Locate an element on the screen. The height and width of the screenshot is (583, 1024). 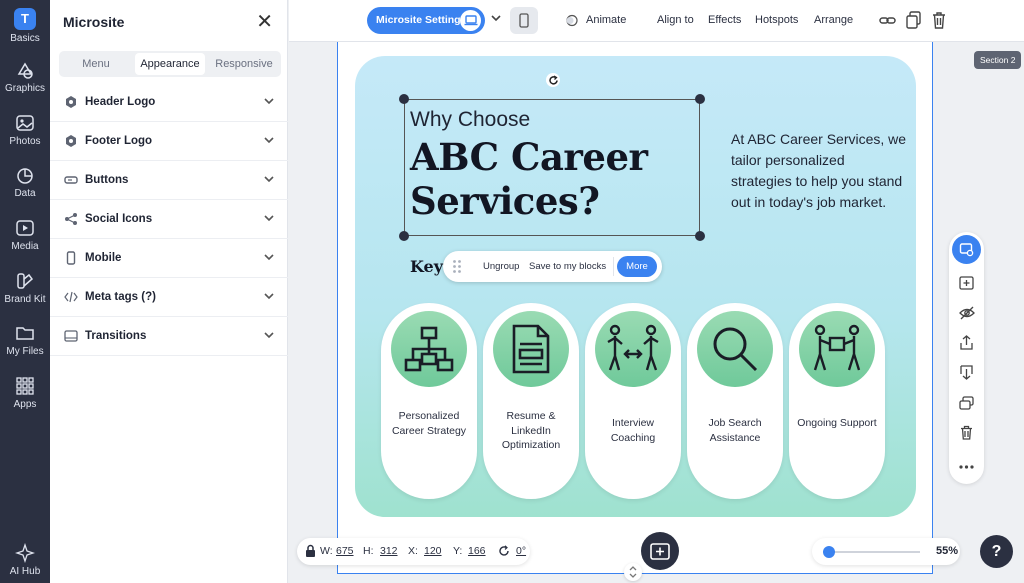
accordion-buttons: Buttons is located at coordinates (169, 180).